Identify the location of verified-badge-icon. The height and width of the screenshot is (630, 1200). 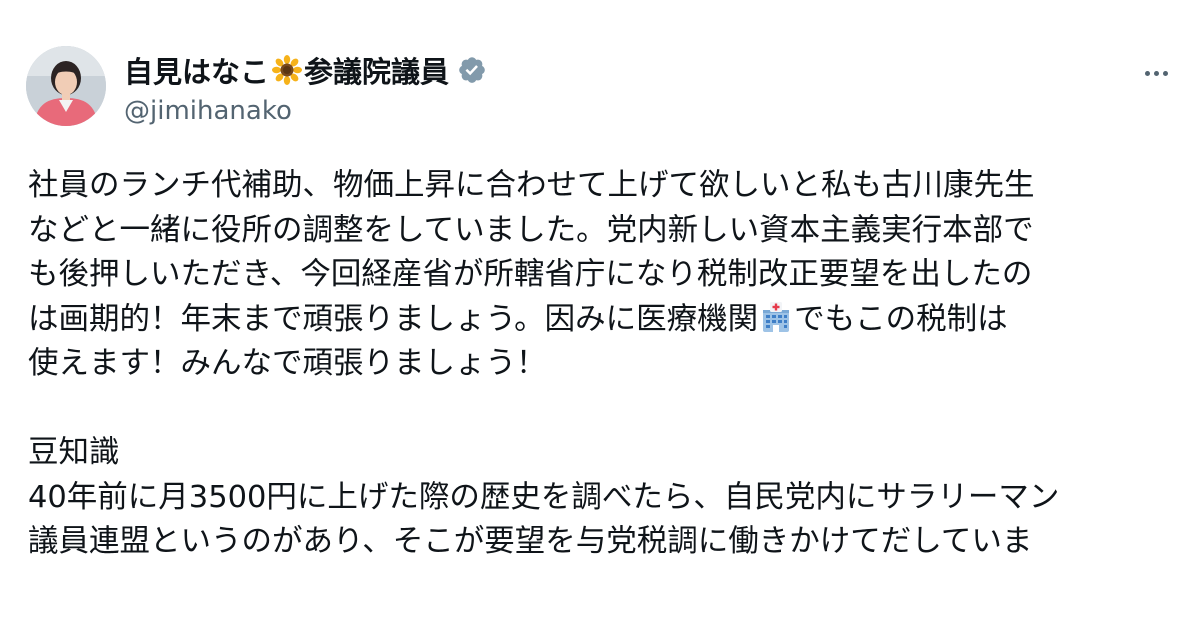
(472, 70).